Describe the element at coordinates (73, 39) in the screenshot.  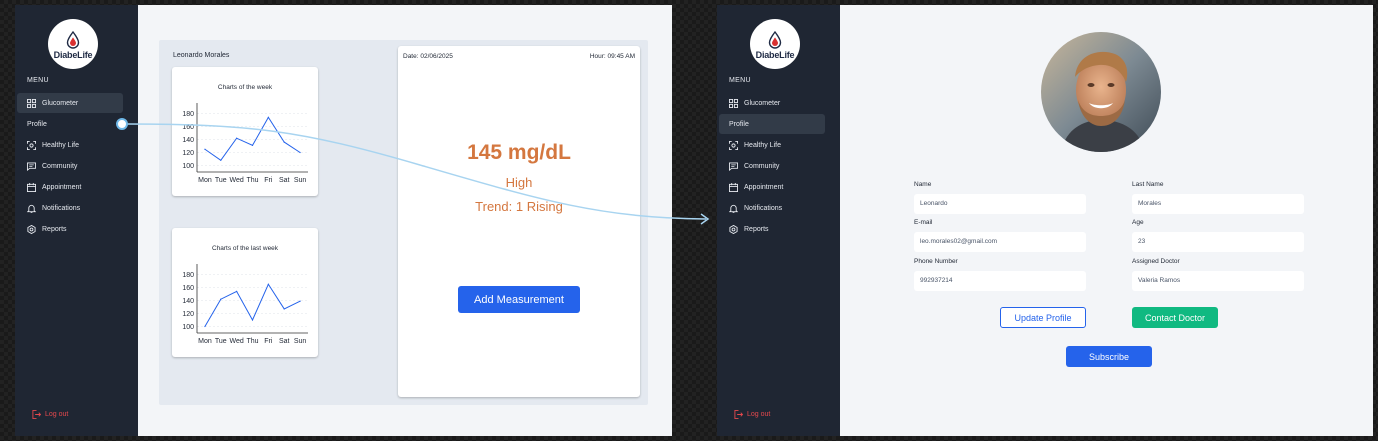
I see `blood-drop-icon` at that location.